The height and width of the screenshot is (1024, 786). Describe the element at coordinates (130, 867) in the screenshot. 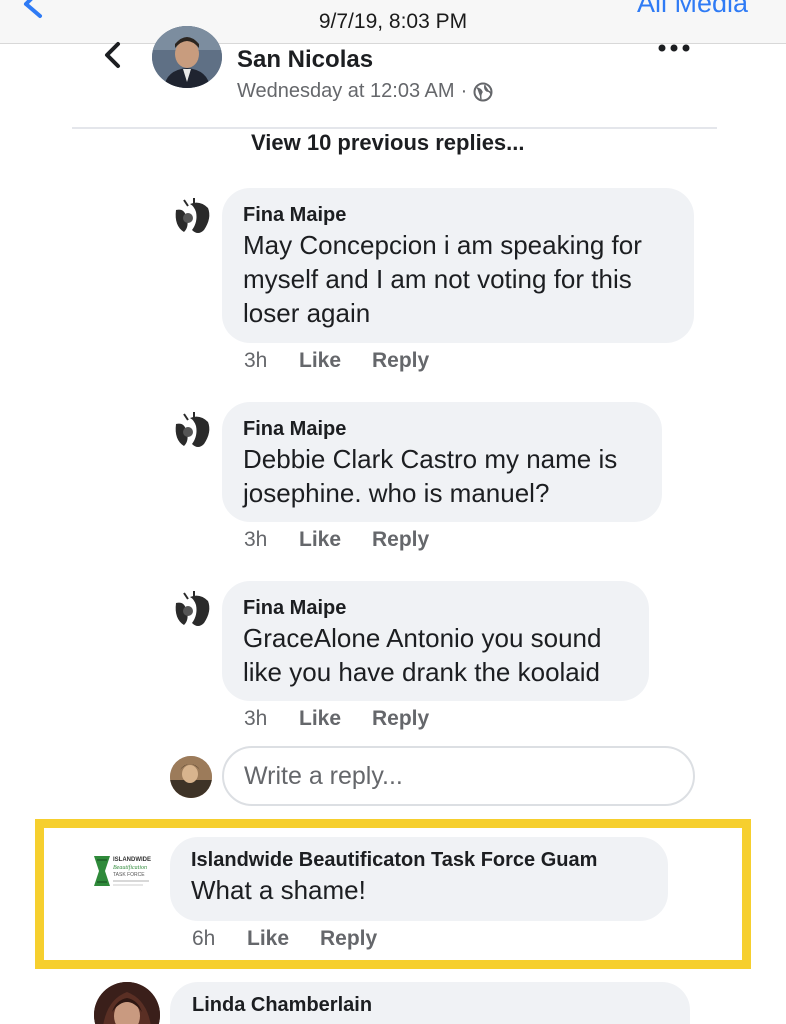

I see `svg-text: Beautification` at that location.